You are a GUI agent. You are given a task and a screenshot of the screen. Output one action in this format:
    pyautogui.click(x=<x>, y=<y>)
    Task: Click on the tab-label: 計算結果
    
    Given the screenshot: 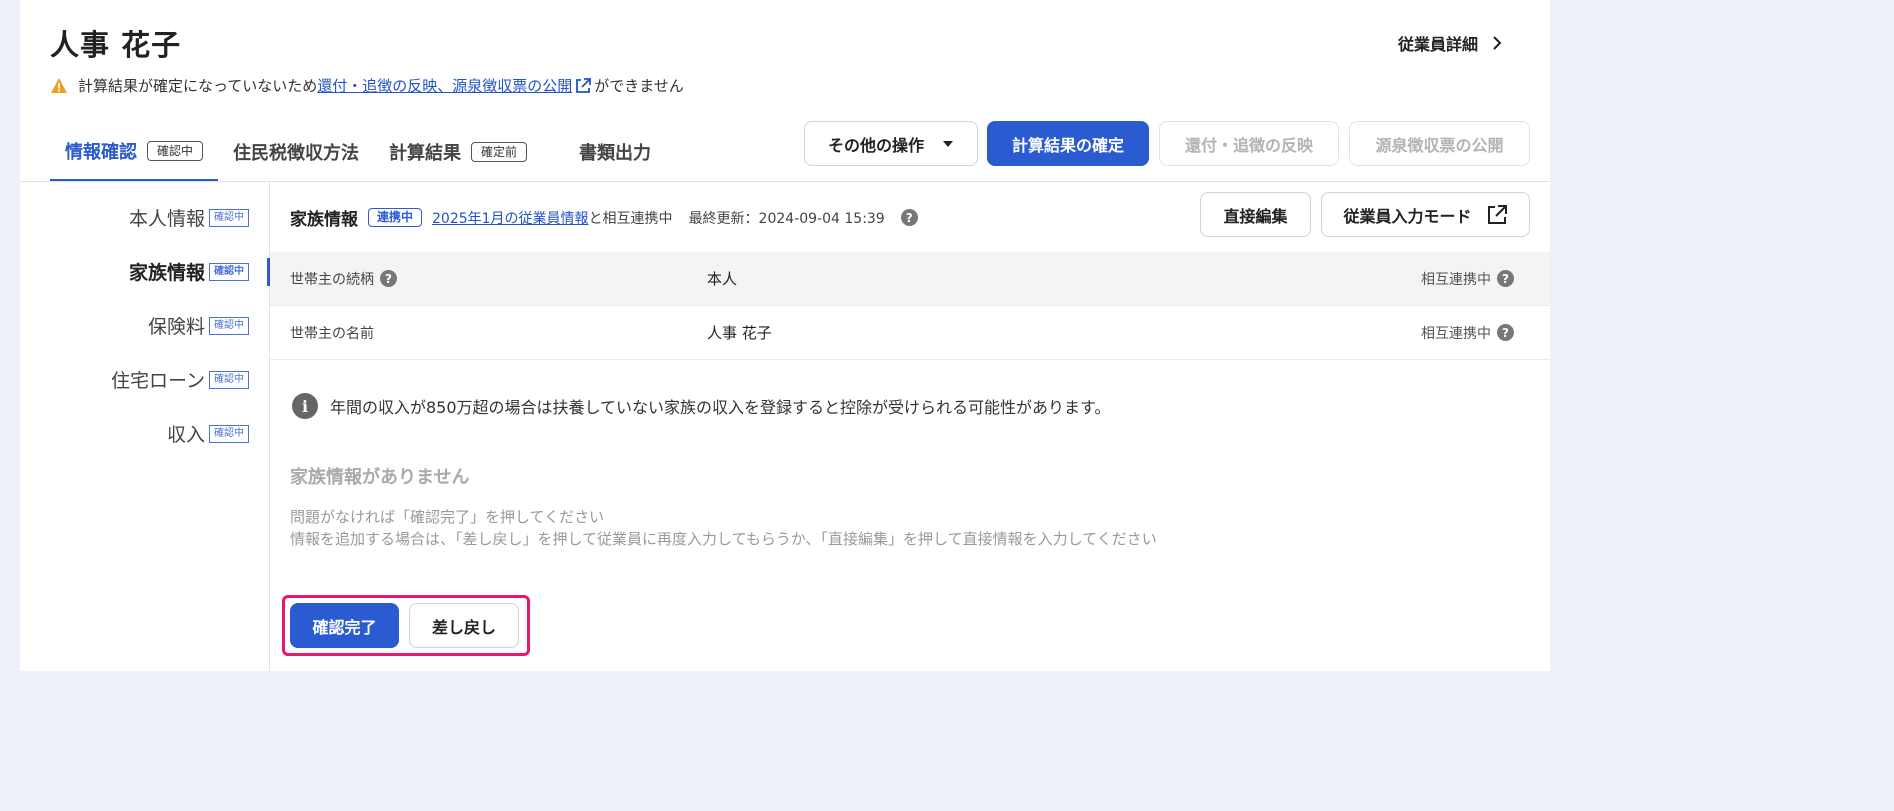 What is the action you would take?
    pyautogui.click(x=425, y=153)
    